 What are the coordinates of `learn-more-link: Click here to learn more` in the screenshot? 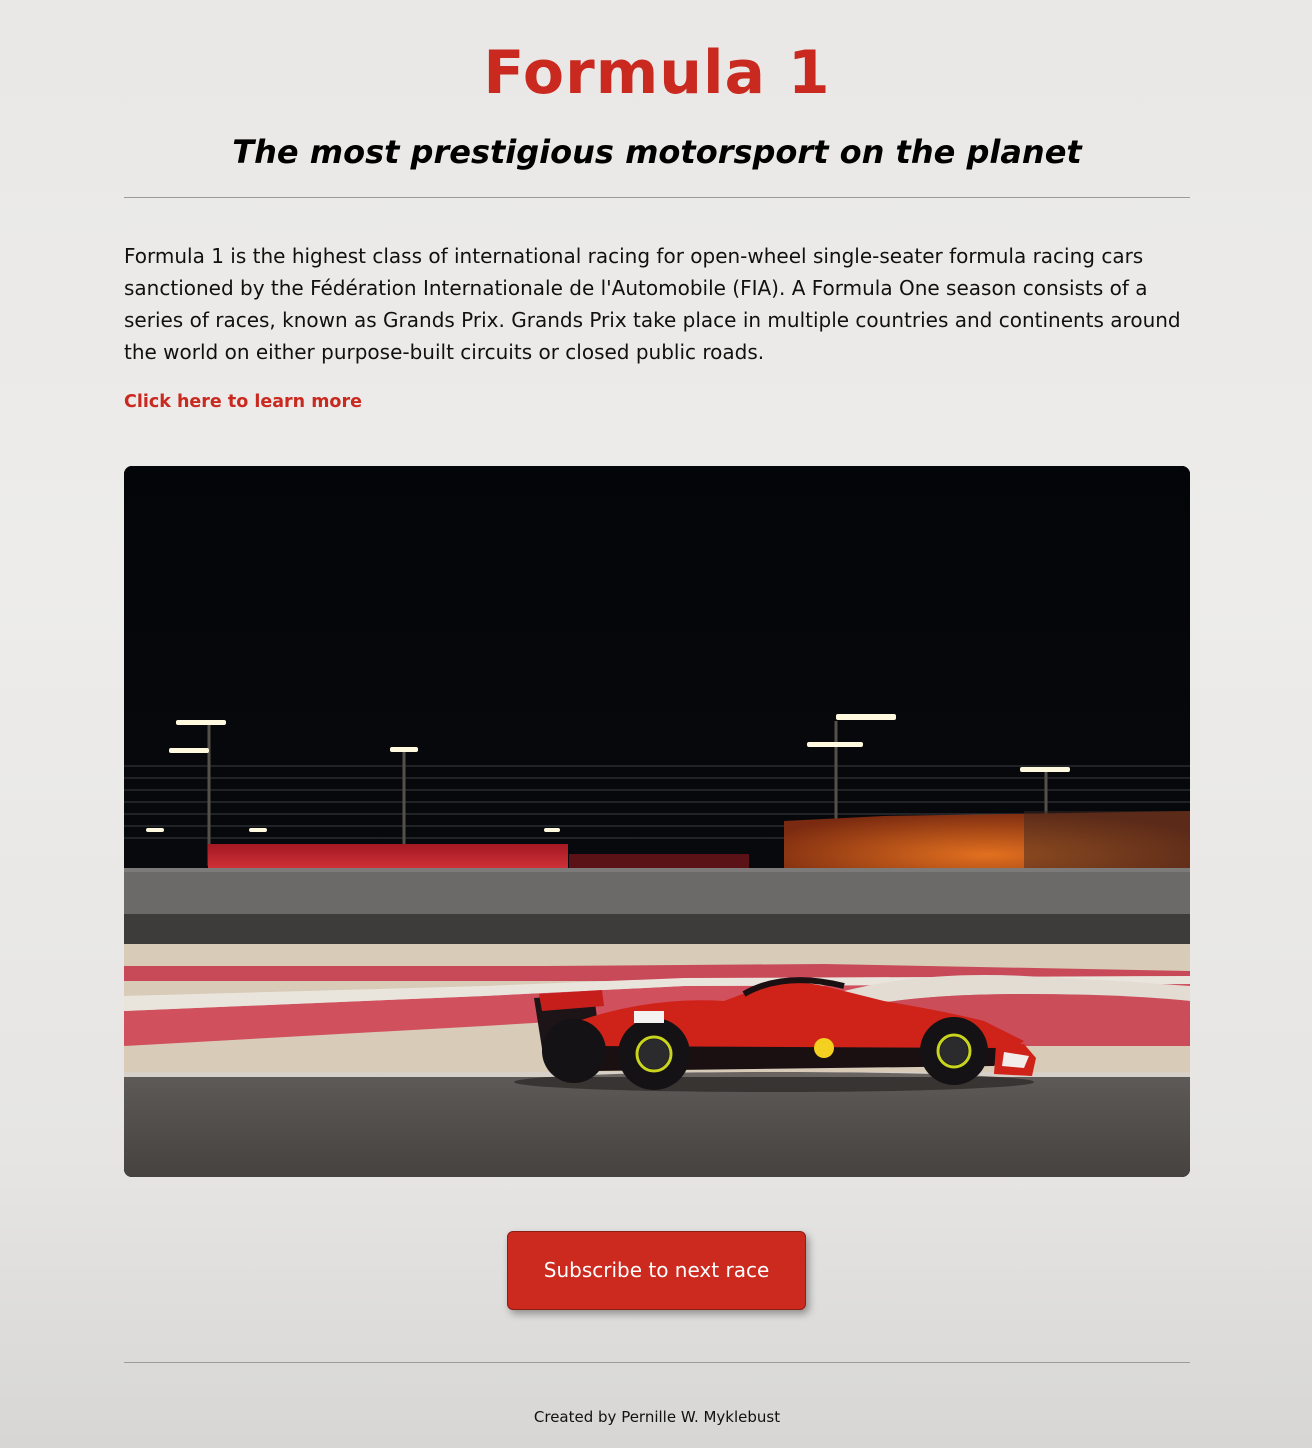 It's located at (243, 402).